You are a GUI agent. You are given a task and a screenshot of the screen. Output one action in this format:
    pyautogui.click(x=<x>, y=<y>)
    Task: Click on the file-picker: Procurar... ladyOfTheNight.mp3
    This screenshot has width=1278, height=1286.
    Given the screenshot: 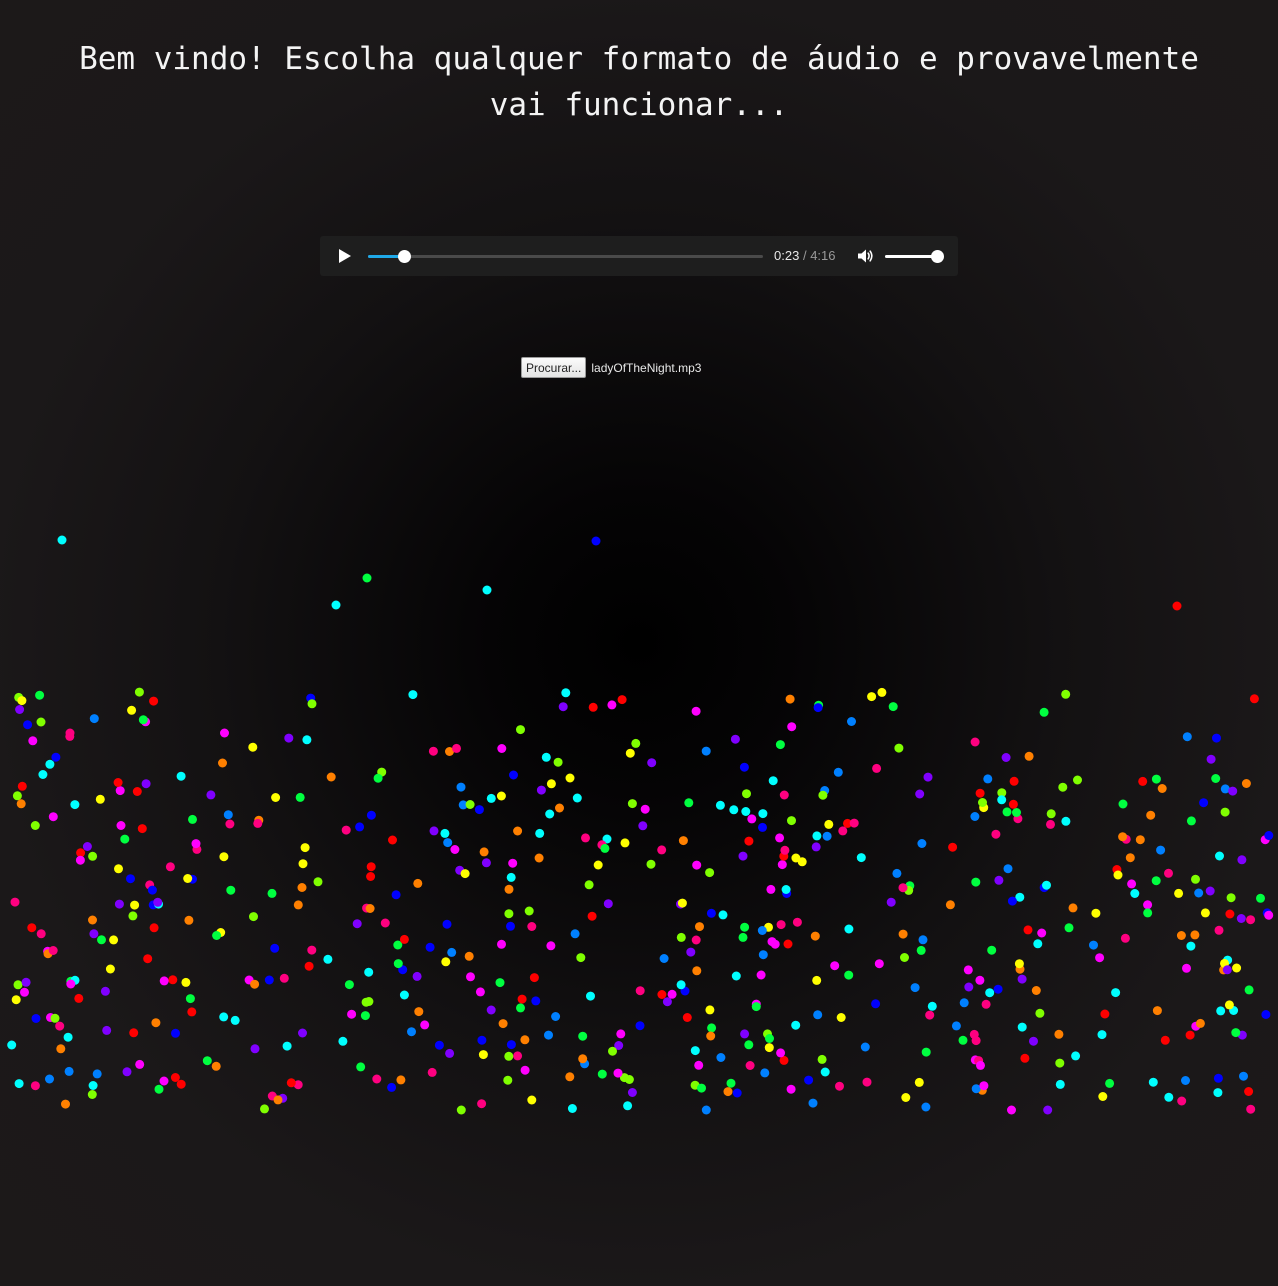 What is the action you would take?
    pyautogui.click(x=611, y=367)
    